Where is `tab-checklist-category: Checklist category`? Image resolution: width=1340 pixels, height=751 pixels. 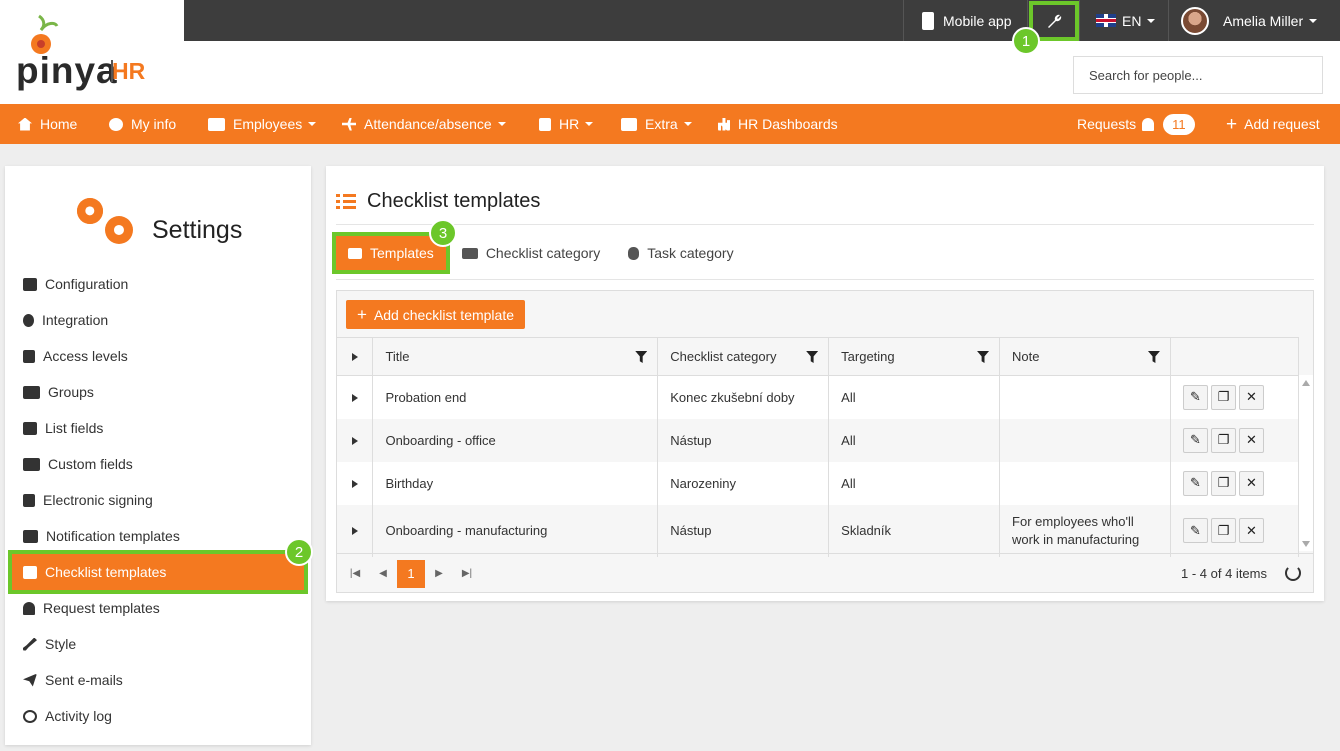 tab-checklist-category: Checklist category is located at coordinates (531, 253).